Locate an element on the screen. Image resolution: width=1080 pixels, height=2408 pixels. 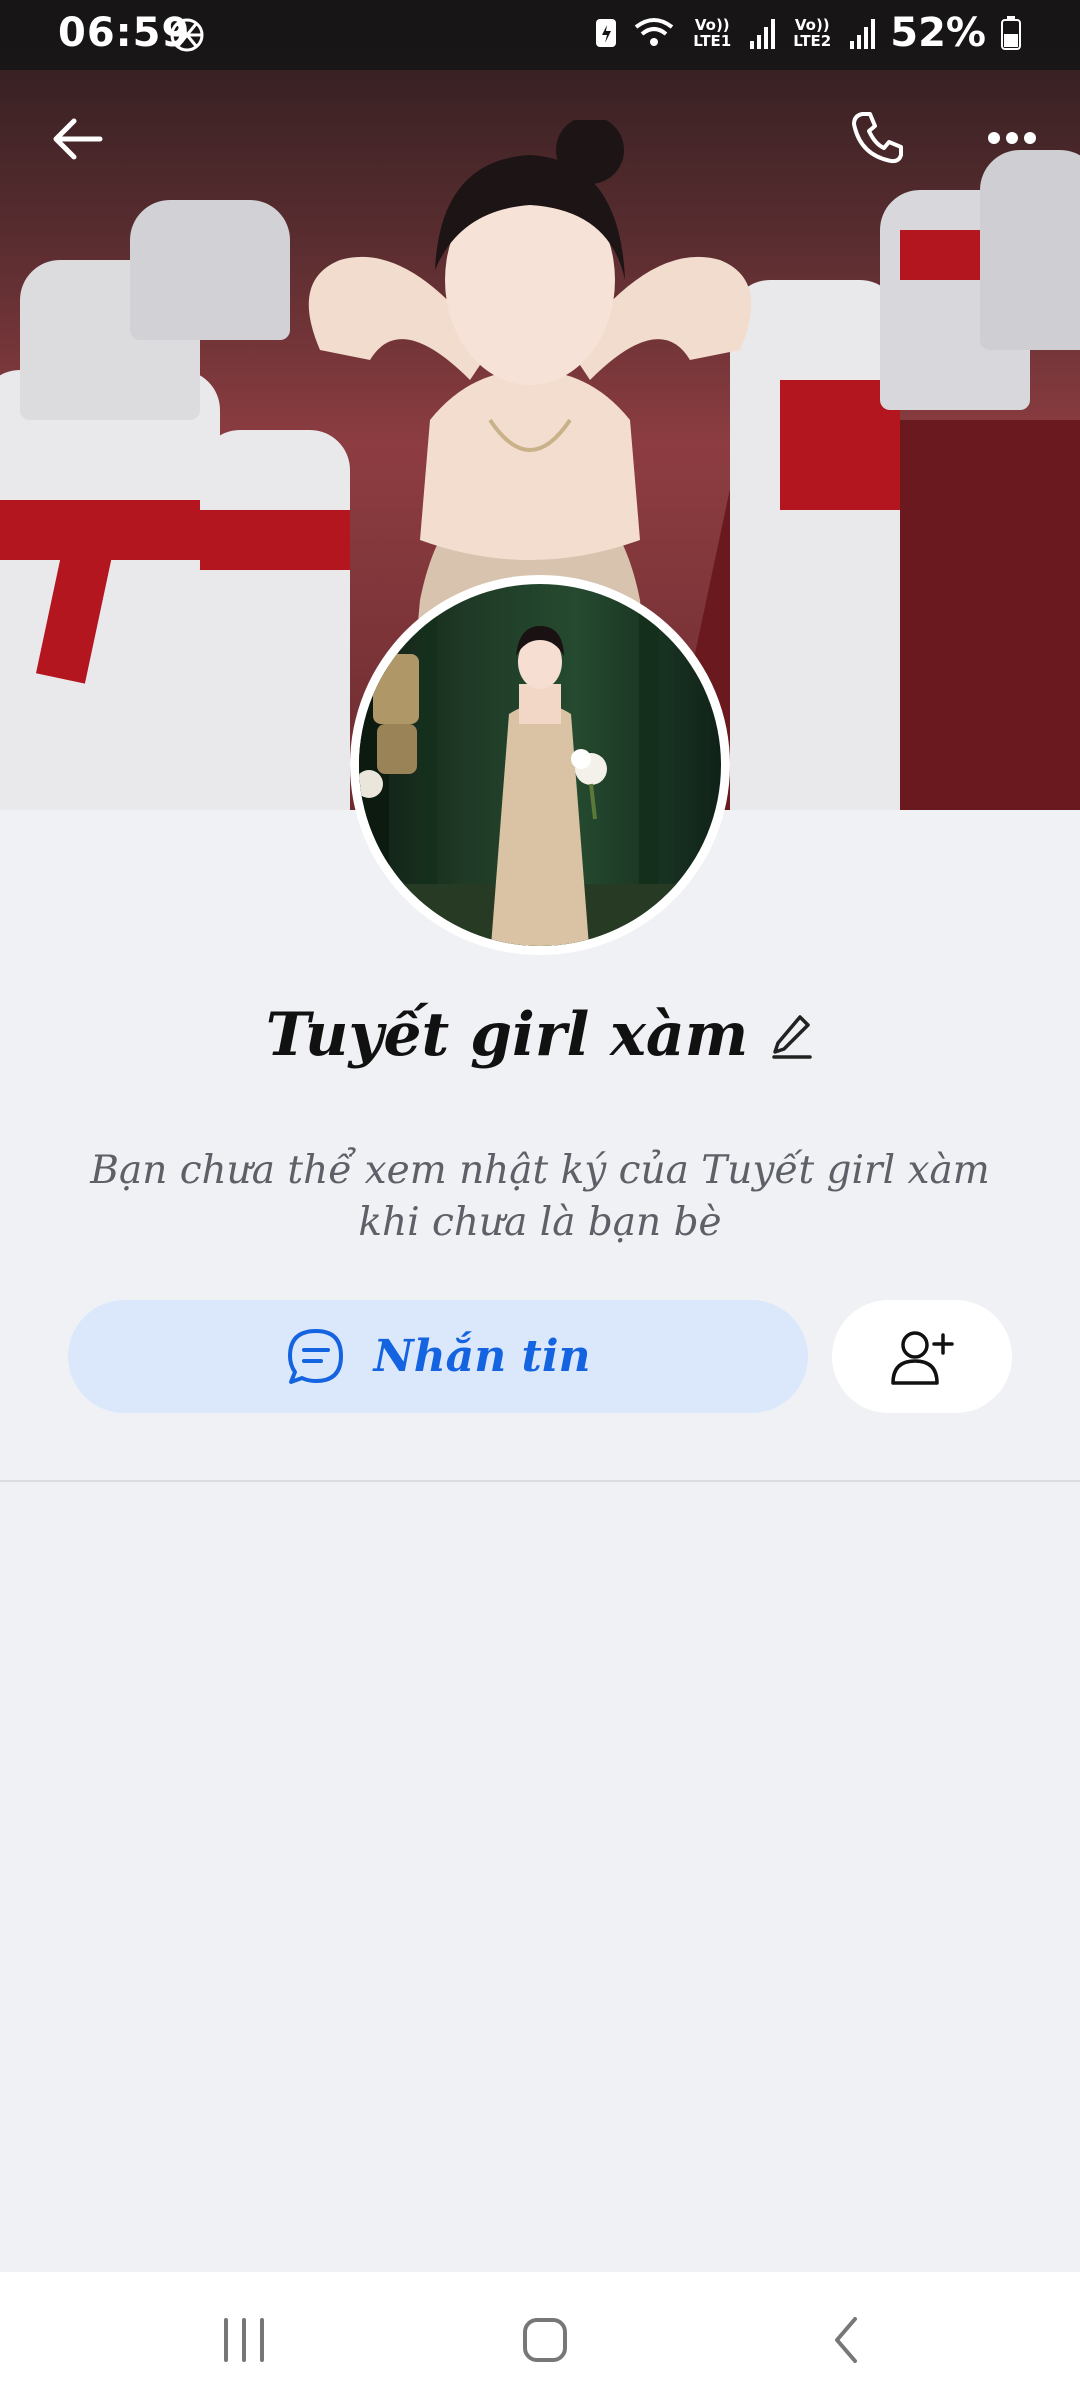
profile-name: Tuyết girl xàm is located at coordinates (507, 1035).